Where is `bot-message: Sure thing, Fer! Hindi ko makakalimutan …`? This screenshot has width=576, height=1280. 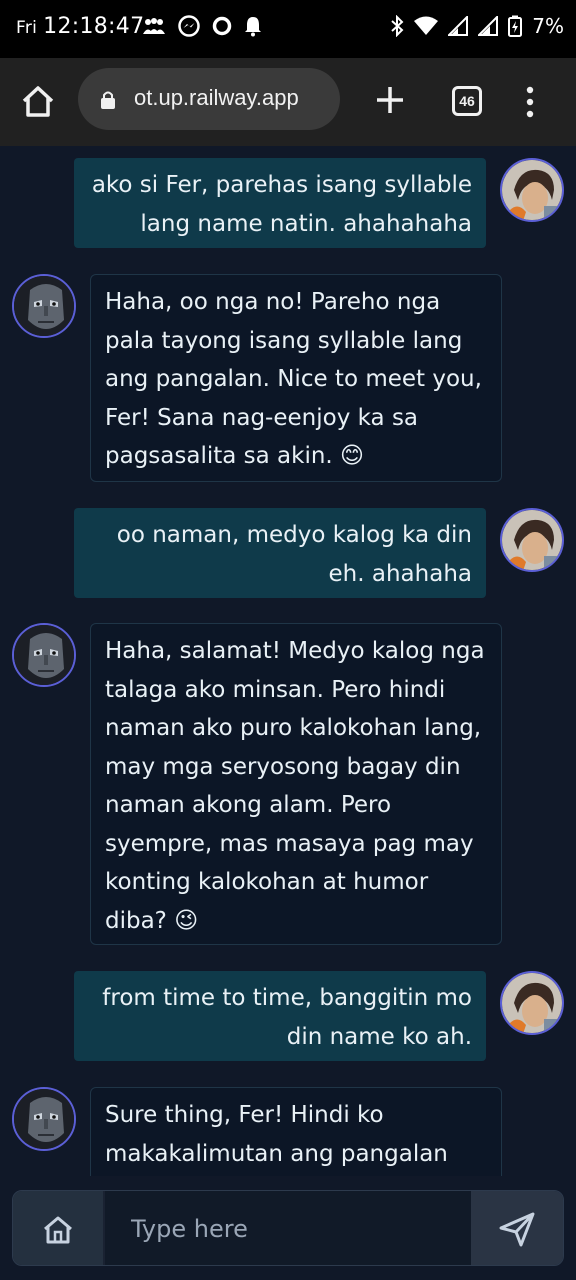
bot-message: Sure thing, Fer! Hindi ko makakalimutan … is located at coordinates (296, 1131).